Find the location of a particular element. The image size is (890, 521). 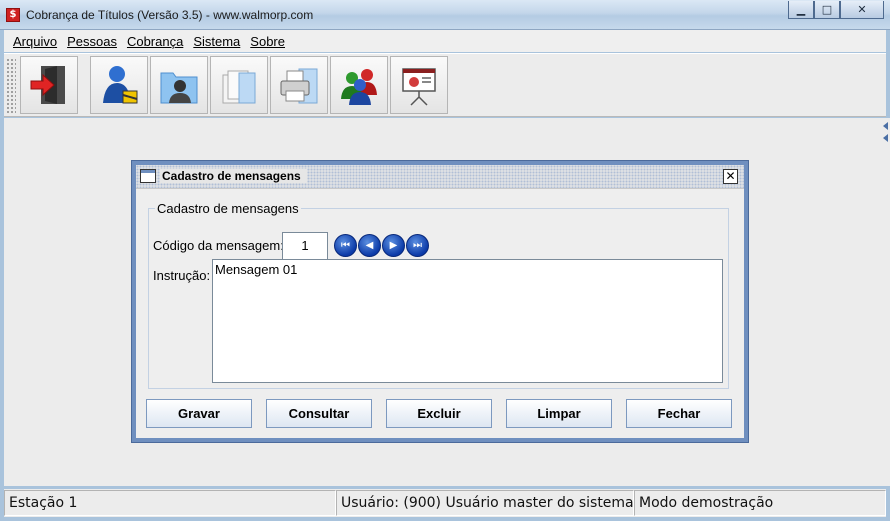

dialog-close-button: ✕ is located at coordinates (730, 176).